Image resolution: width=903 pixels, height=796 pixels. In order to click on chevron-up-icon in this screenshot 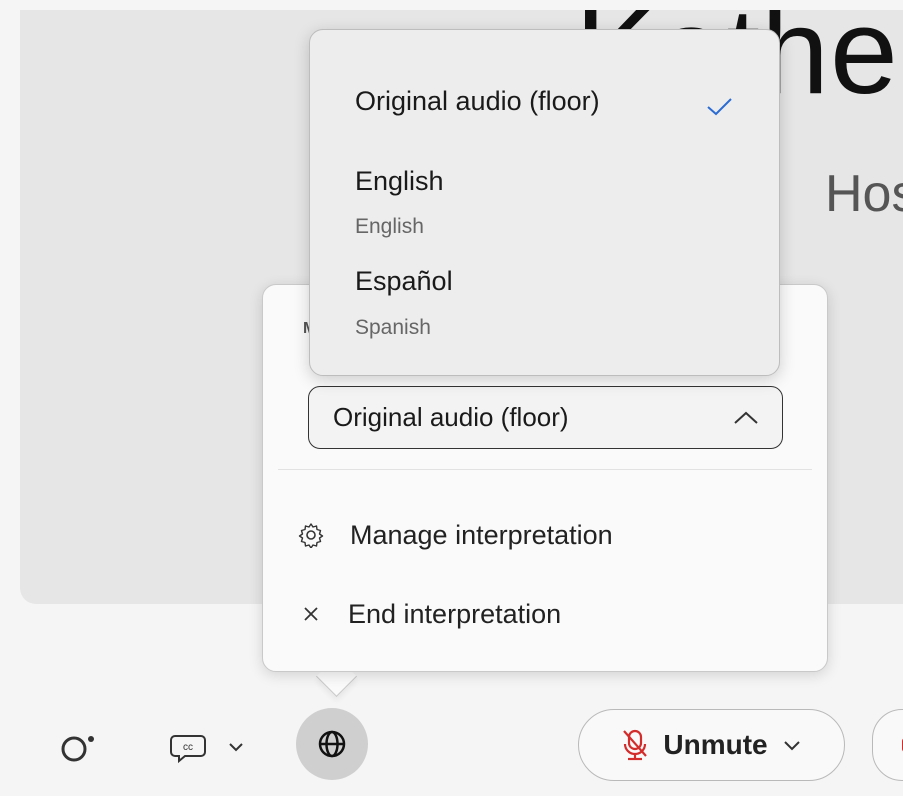, I will do `click(746, 417)`.